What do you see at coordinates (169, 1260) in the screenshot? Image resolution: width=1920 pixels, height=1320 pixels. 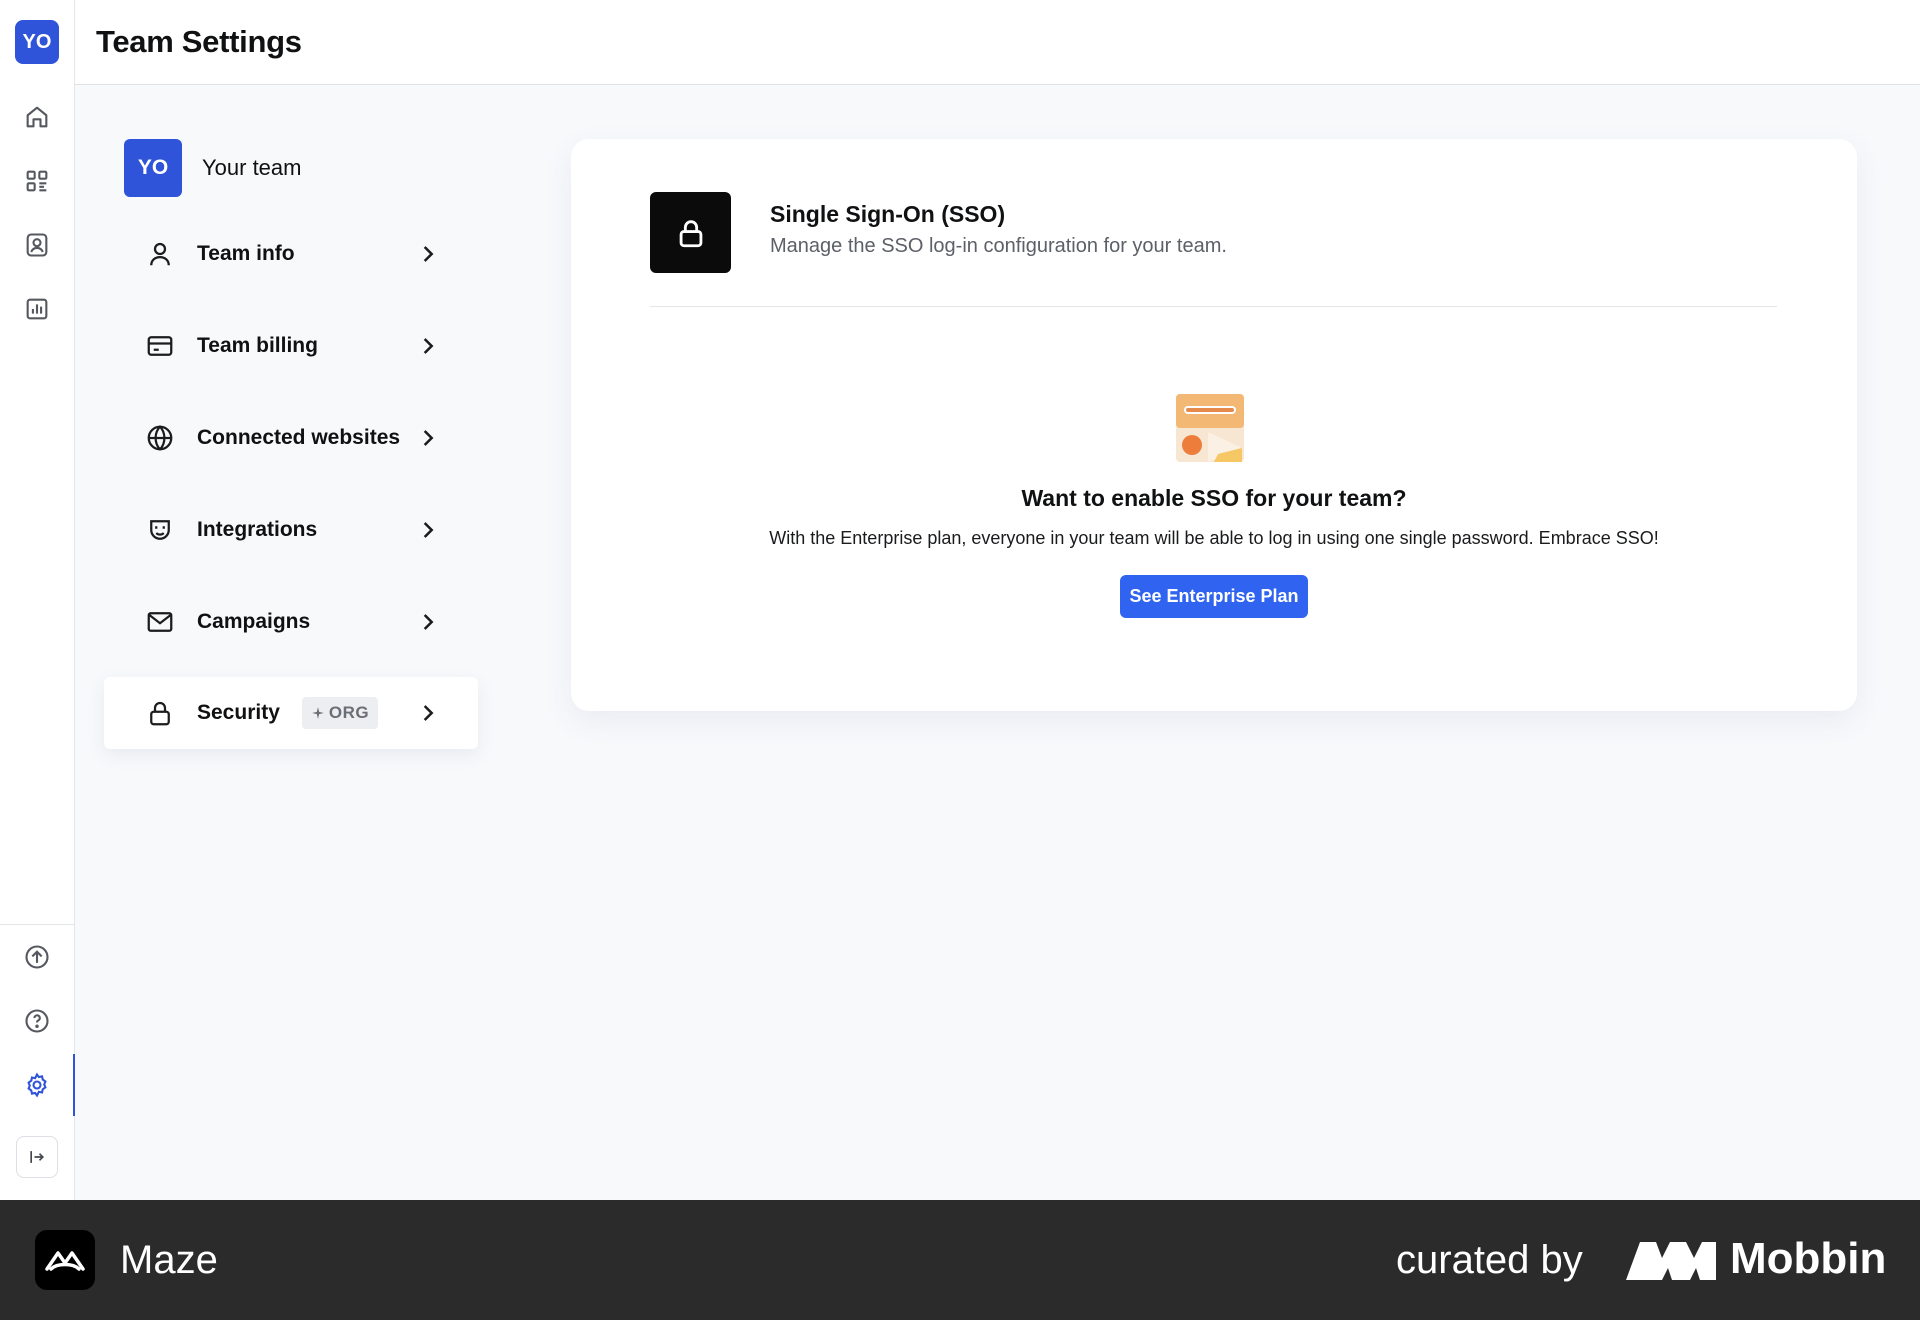 I see `app-name: Maze` at bounding box center [169, 1260].